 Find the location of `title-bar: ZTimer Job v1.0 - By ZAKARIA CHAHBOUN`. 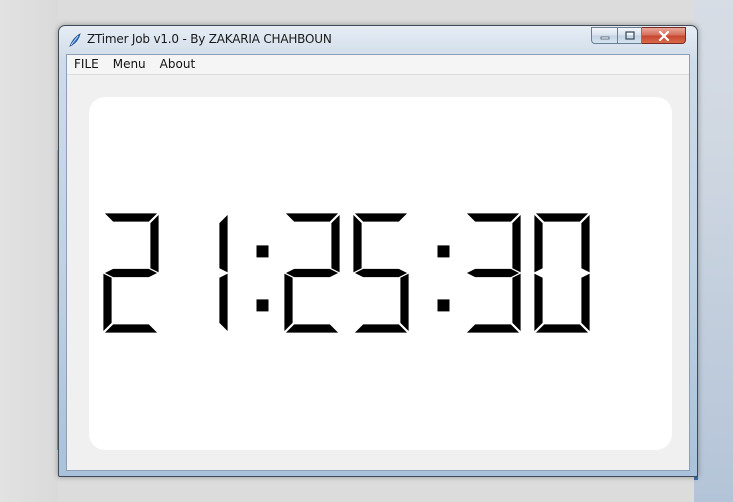

title-bar: ZTimer Job v1.0 - By ZAKARIA CHAHBOUN is located at coordinates (378, 40).